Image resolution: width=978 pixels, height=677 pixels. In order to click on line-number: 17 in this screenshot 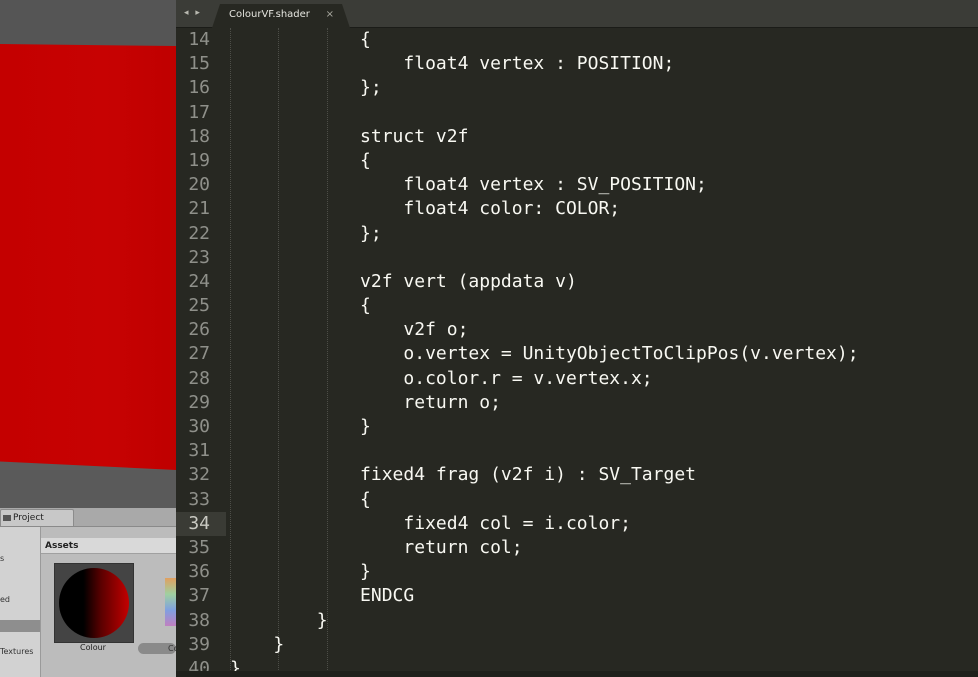, I will do `click(199, 112)`.